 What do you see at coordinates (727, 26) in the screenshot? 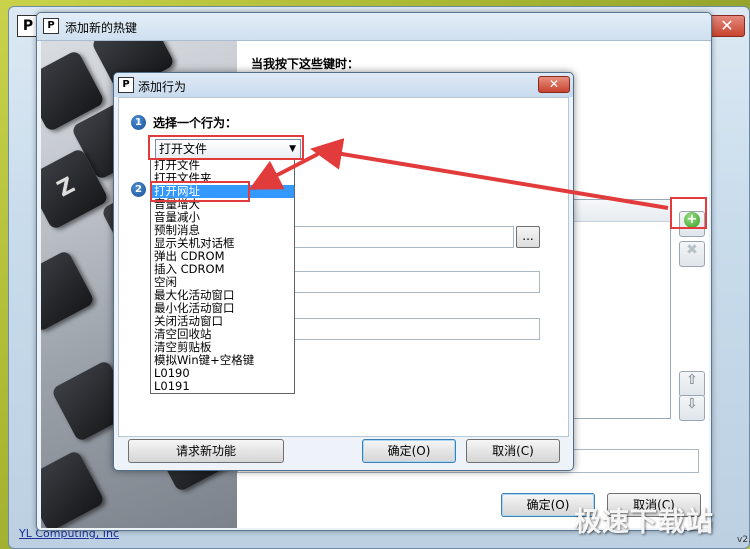
I see `app-close-button: ✕` at bounding box center [727, 26].